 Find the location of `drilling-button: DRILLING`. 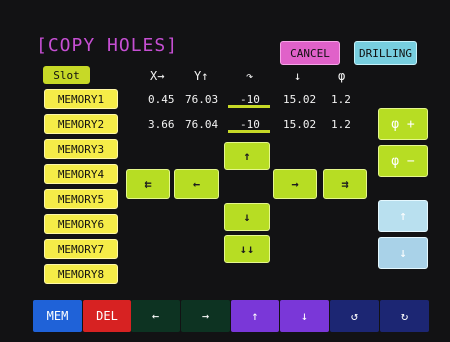

drilling-button: DRILLING is located at coordinates (385, 53).